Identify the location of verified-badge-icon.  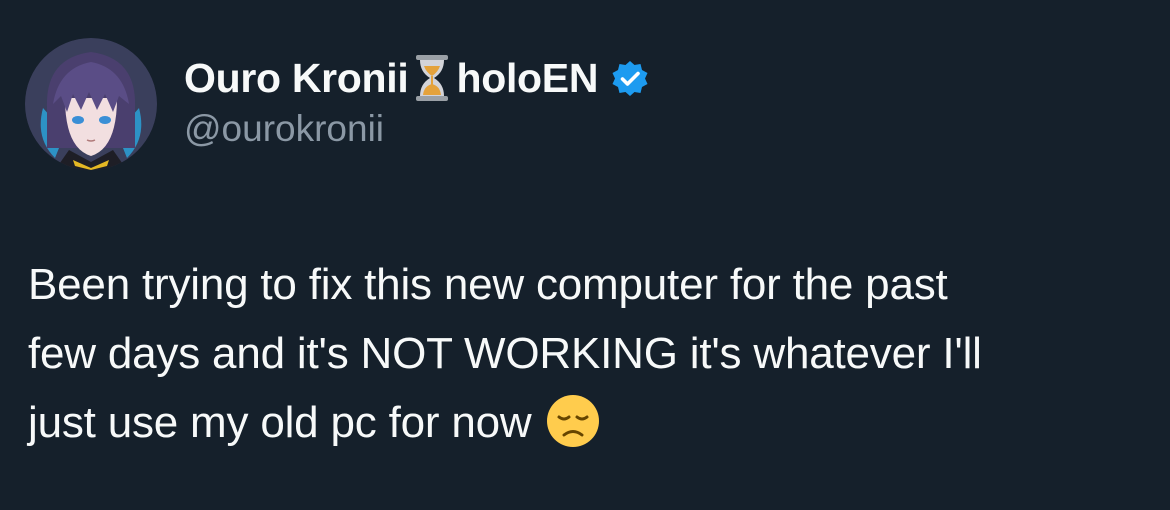
(630, 79).